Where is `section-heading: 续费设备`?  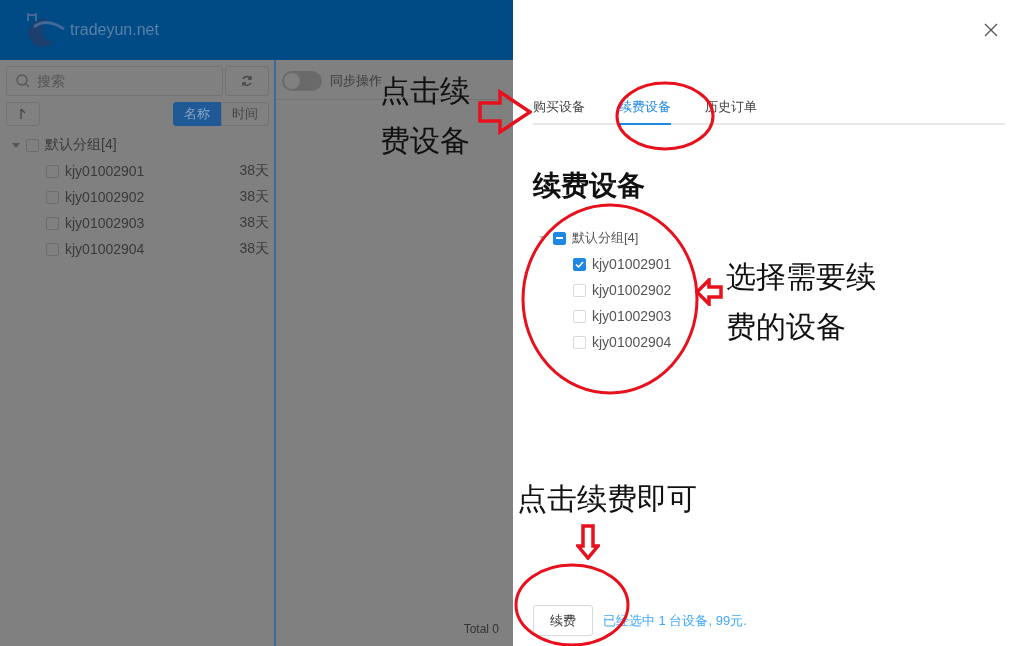 section-heading: 续费设备 is located at coordinates (589, 186).